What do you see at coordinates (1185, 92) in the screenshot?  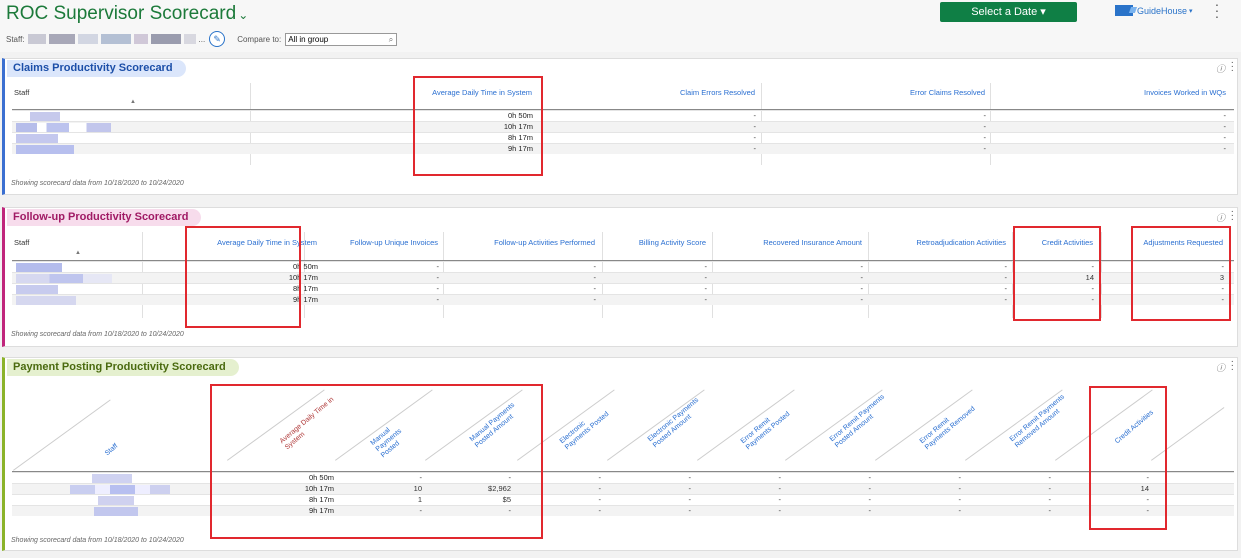 I see `column-header-invoices-wq: Invoices Worked in WQs` at bounding box center [1185, 92].